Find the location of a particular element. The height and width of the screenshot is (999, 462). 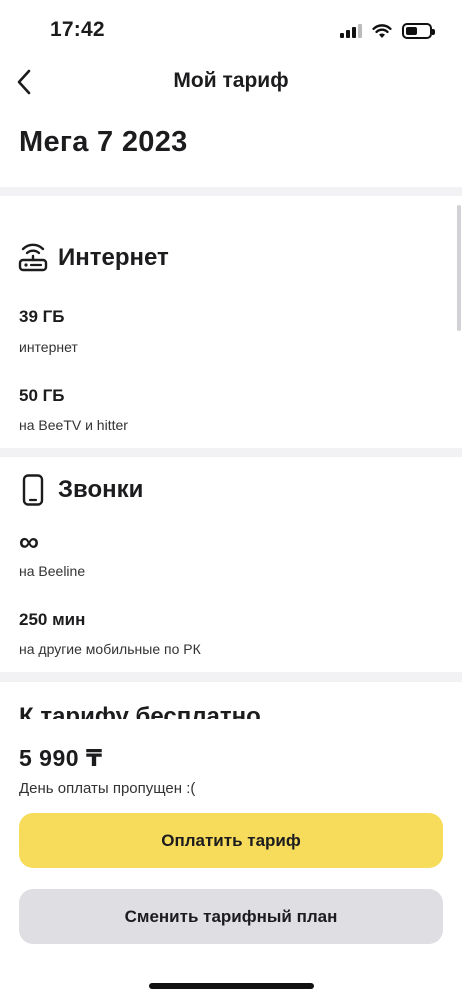

beetv-data-description: на BeeTV и hitter is located at coordinates (73, 425).